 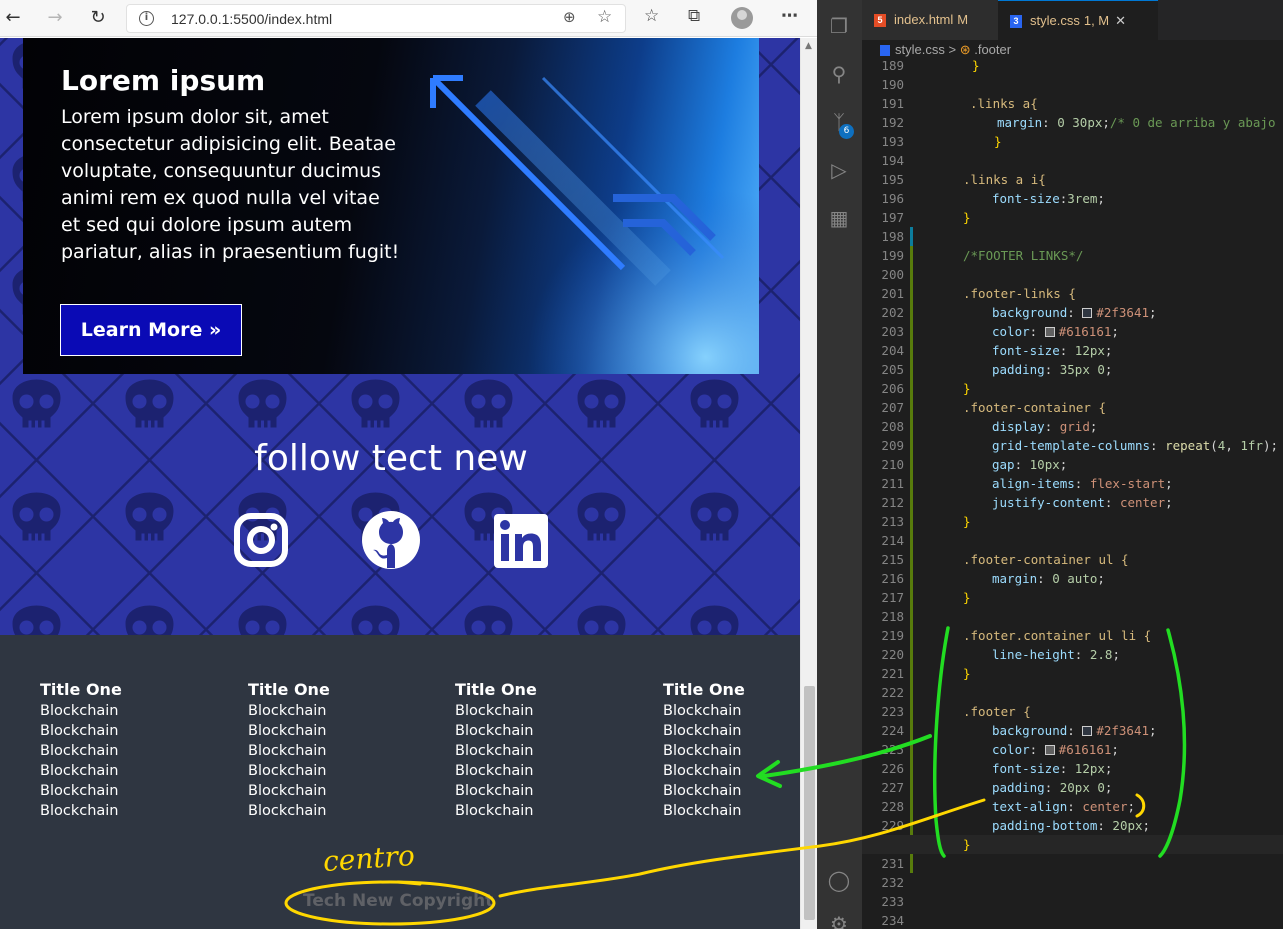 What do you see at coordinates (839, 170) in the screenshot?
I see `run-debug-icon: ▷` at bounding box center [839, 170].